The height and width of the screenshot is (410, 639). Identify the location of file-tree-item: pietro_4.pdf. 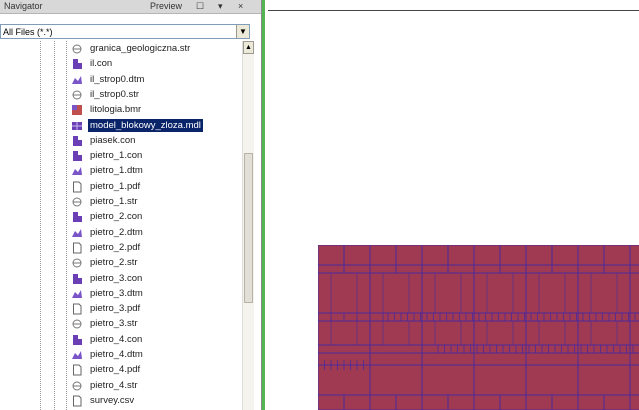
(120, 370).